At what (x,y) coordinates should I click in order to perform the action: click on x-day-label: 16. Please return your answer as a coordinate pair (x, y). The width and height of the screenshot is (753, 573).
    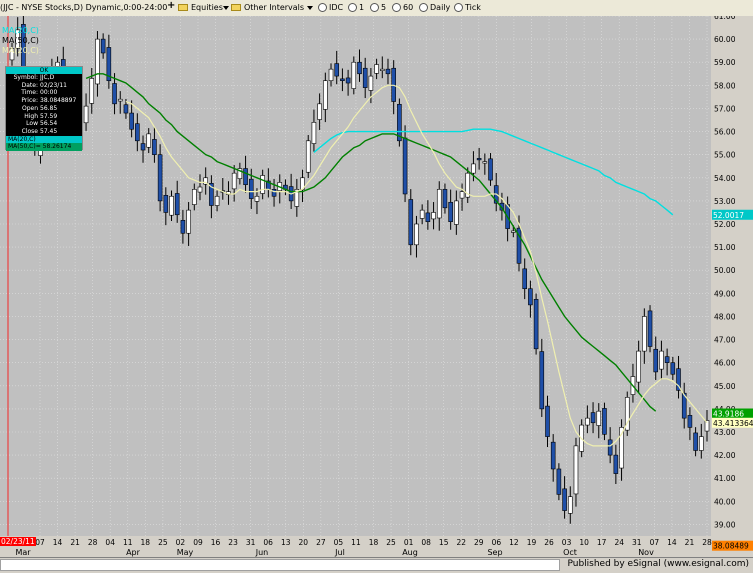
    Looking at the image, I should click on (216, 542).